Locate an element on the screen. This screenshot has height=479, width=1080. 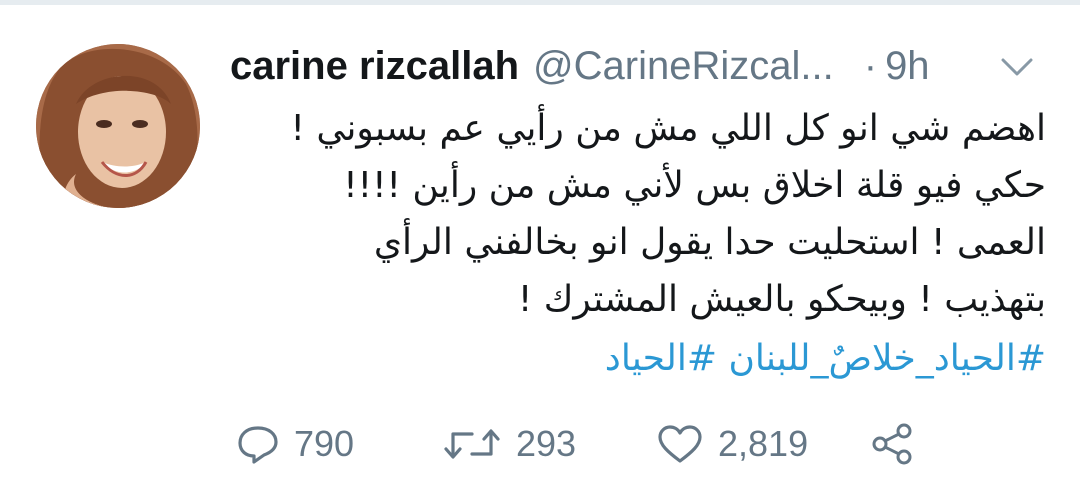
retweet-count: 293 is located at coordinates (546, 443).